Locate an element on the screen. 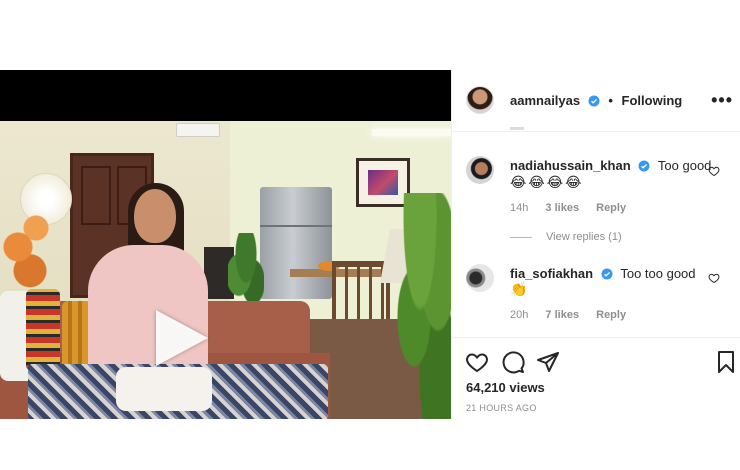 The image size is (740, 470). post-header: aamnailyas • Following ••• is located at coordinates (596, 101).